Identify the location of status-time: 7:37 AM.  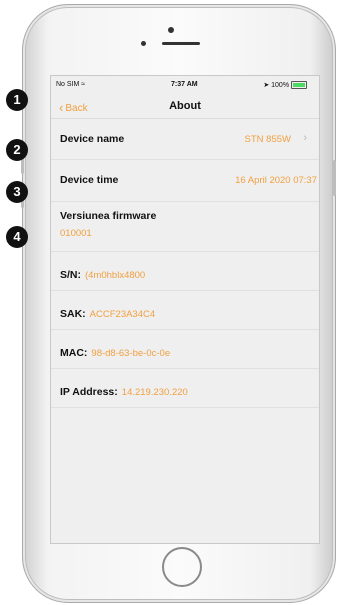
(184, 84).